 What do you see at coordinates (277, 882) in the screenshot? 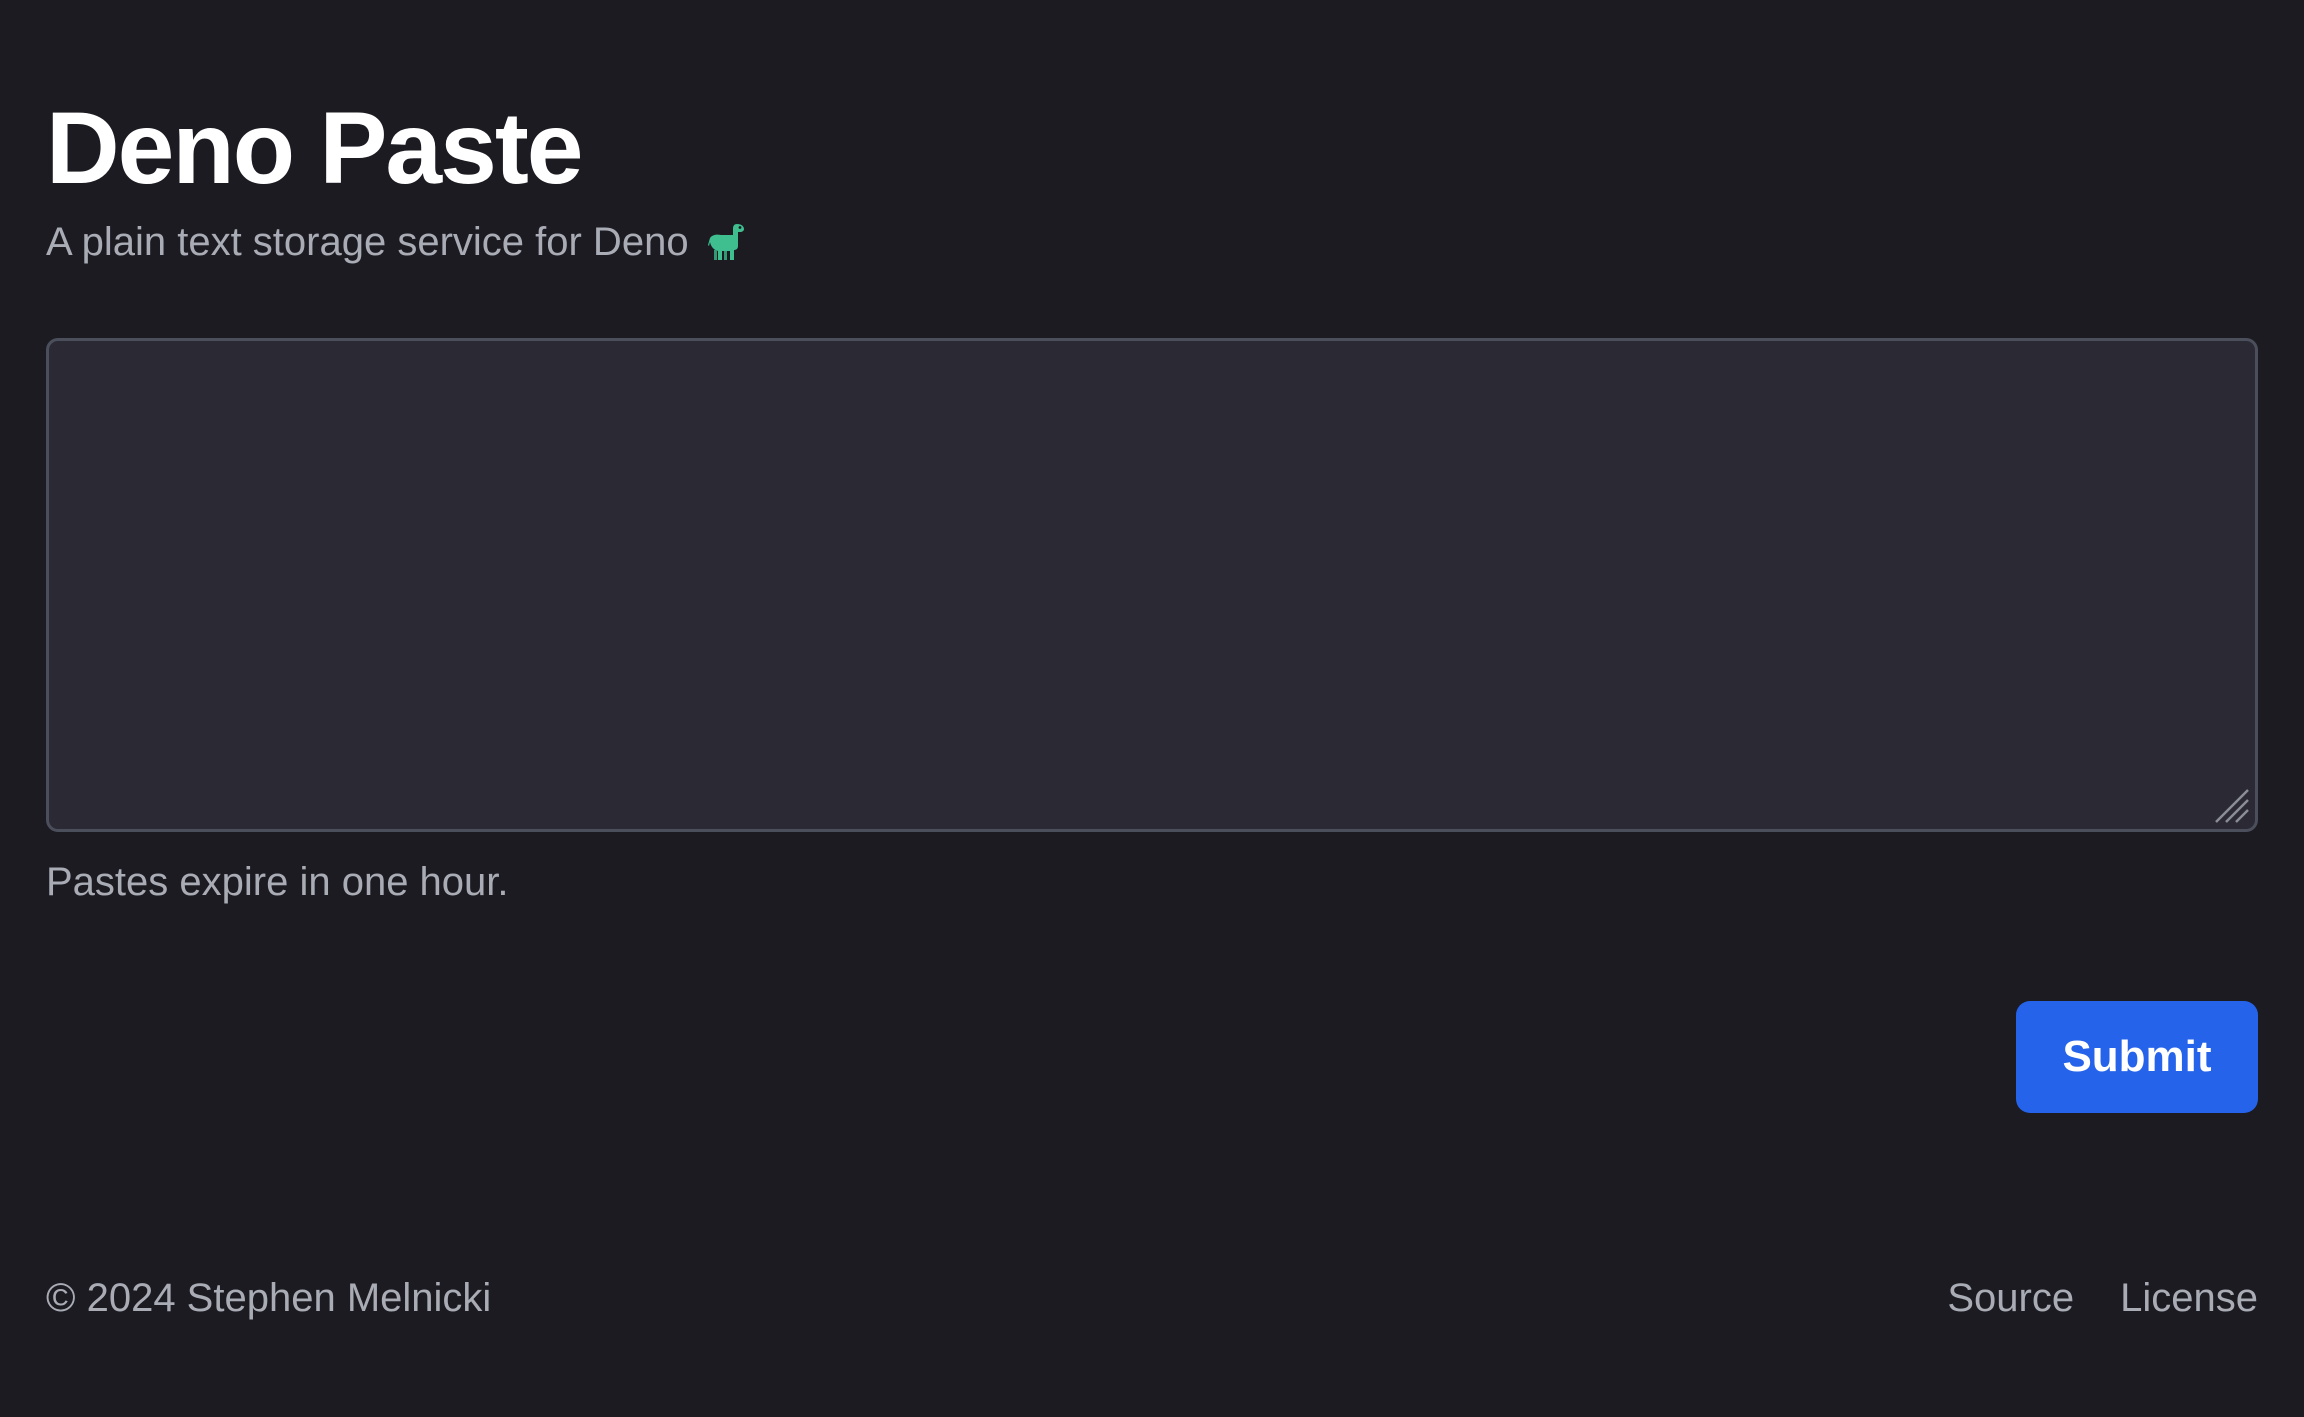
I see `expiry-note: Pastes expire in one hour.` at bounding box center [277, 882].